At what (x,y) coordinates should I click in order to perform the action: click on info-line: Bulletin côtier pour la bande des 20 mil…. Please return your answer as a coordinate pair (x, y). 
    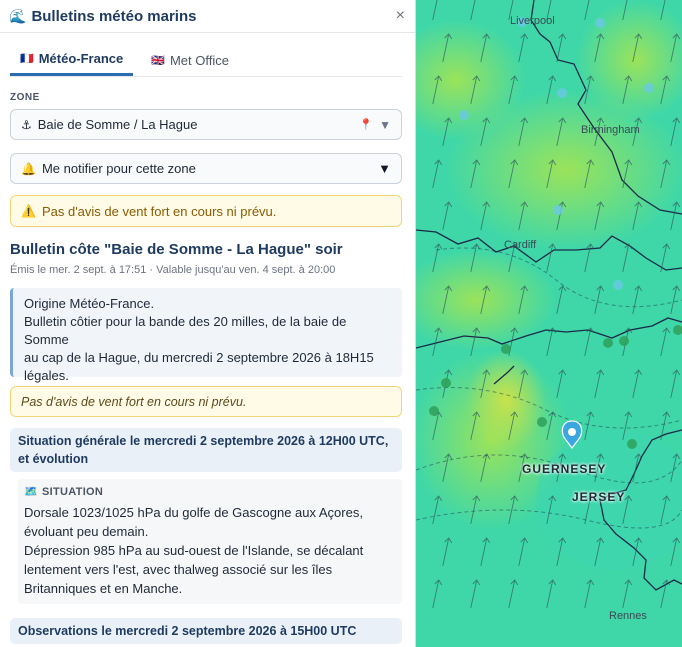
    Looking at the image, I should click on (185, 330).